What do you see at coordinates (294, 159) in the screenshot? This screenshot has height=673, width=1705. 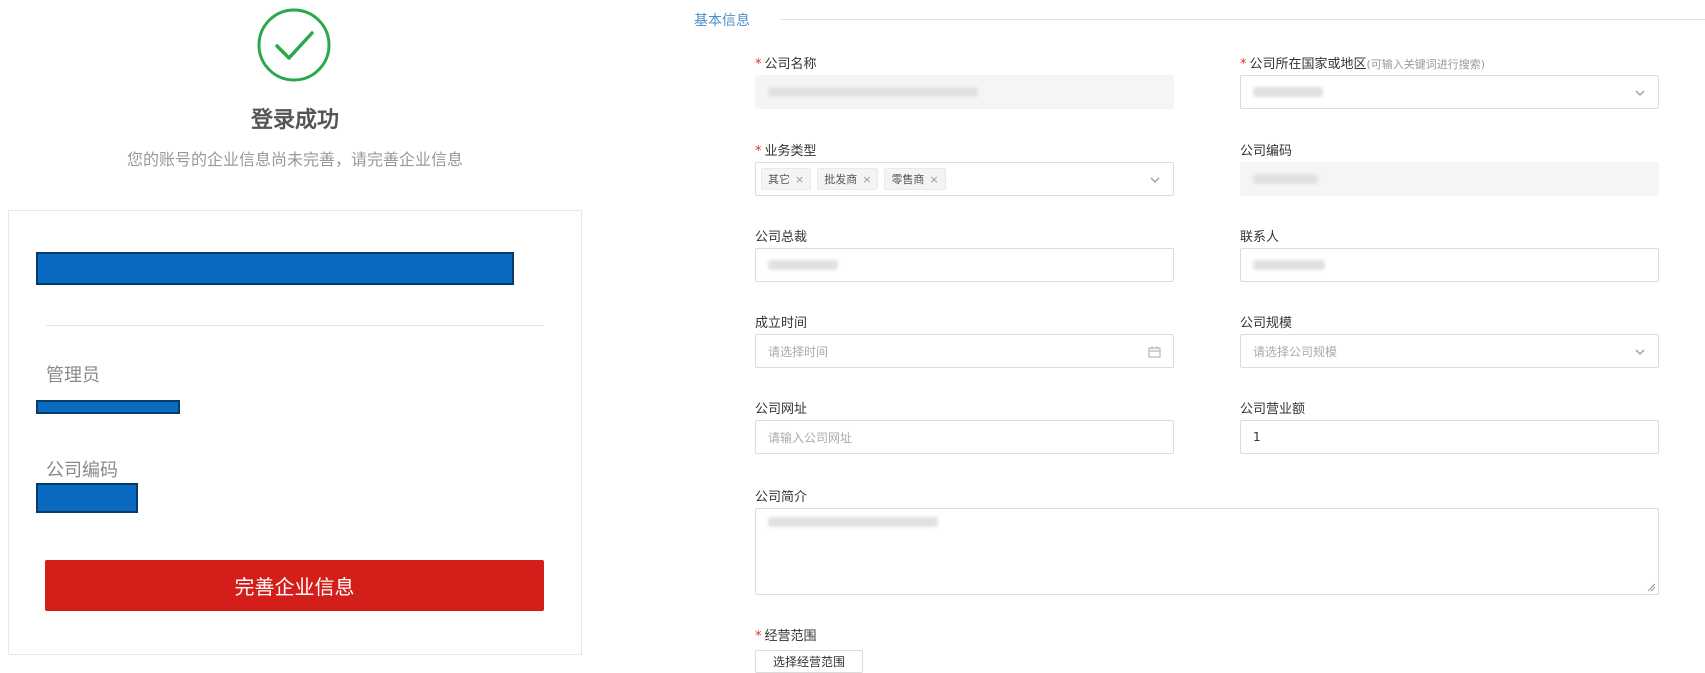 I see `login-success-subtitle: 您的账号的企业信息尚未完善，请完善企业信息` at bounding box center [294, 159].